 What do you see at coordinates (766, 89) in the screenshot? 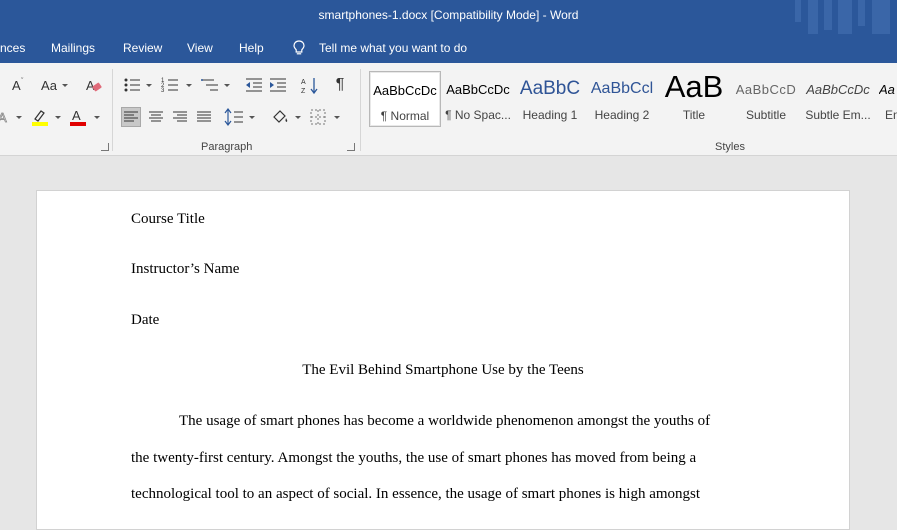
I see `style-sample: AaBbCcD` at bounding box center [766, 89].